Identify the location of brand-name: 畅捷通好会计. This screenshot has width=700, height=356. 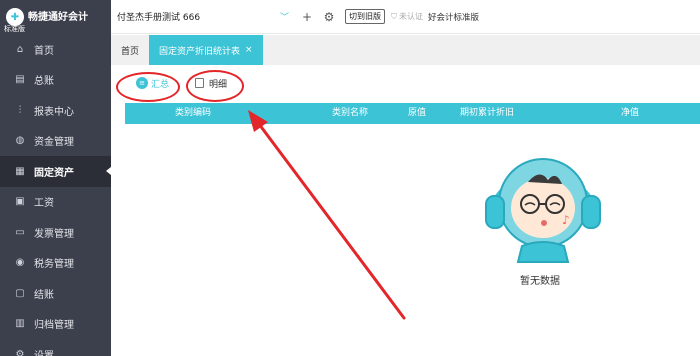
(58, 17).